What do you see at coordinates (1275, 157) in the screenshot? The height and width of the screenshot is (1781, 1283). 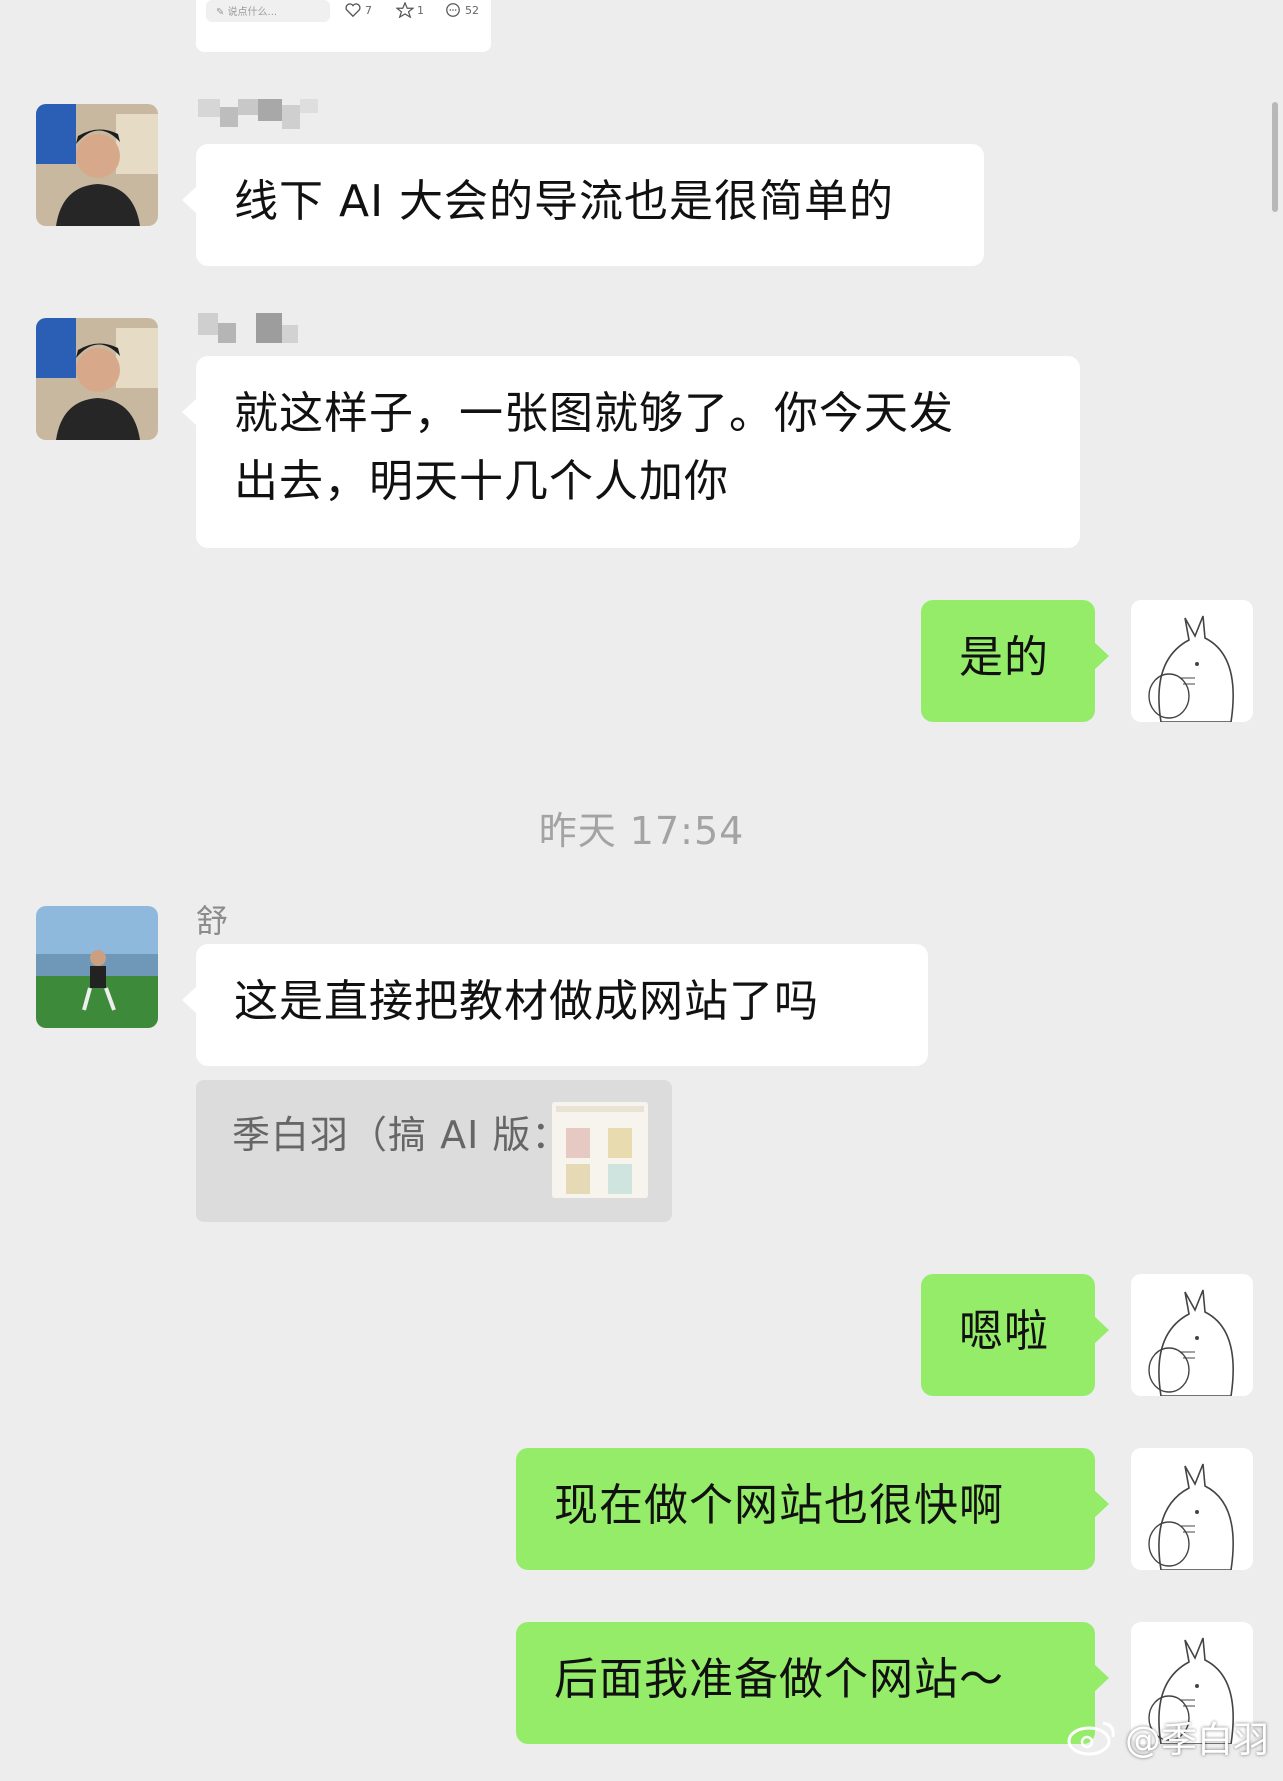 I see `scrollbar` at bounding box center [1275, 157].